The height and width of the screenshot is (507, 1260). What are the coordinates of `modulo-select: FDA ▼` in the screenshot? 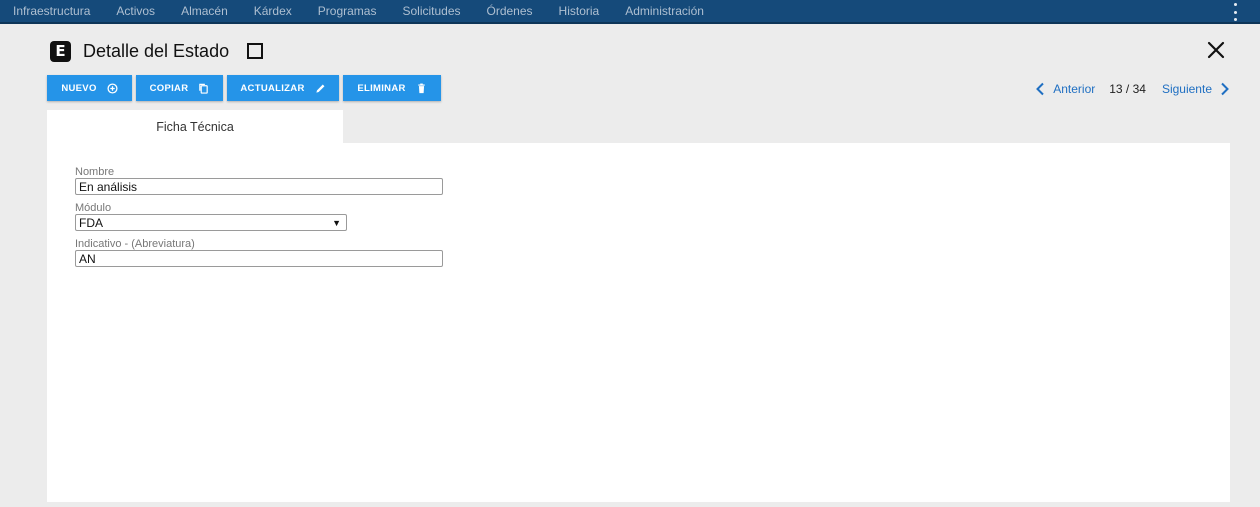 It's located at (211, 222).